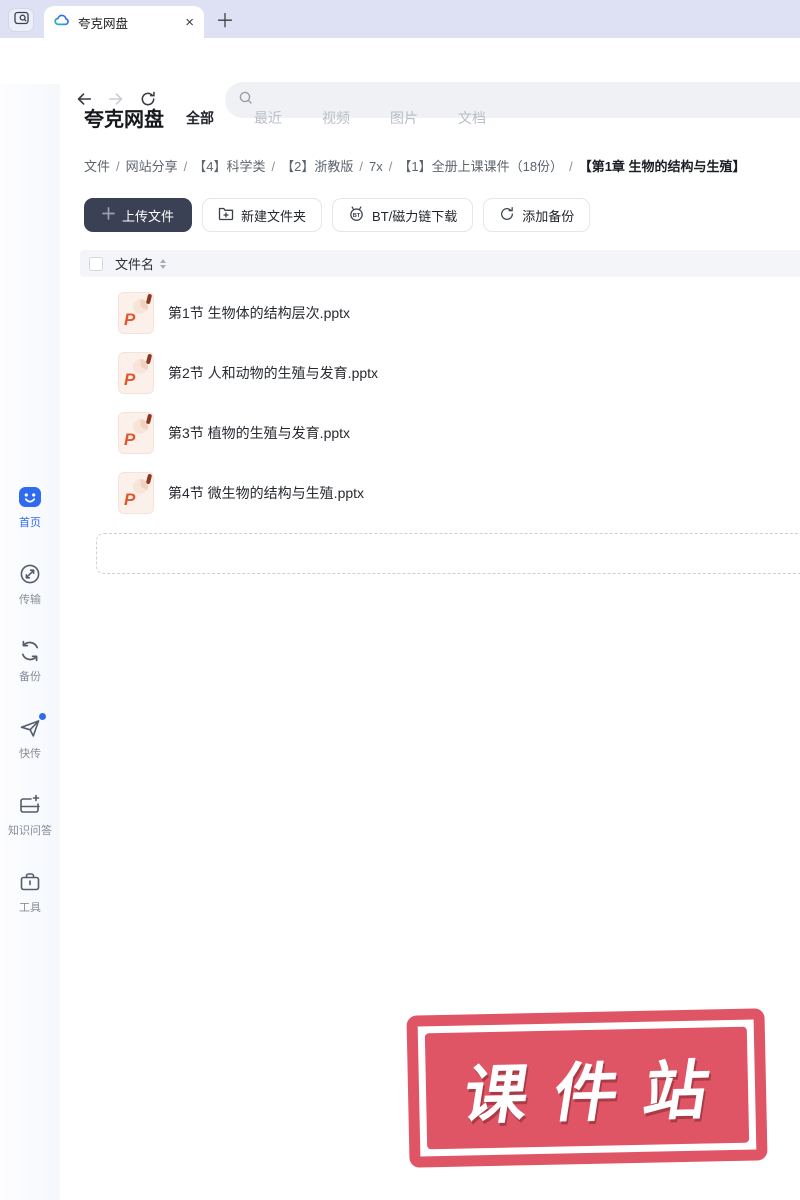 This screenshot has height=1200, width=800. What do you see at coordinates (97, 166) in the screenshot?
I see `breadcrumb-item: 文件` at bounding box center [97, 166].